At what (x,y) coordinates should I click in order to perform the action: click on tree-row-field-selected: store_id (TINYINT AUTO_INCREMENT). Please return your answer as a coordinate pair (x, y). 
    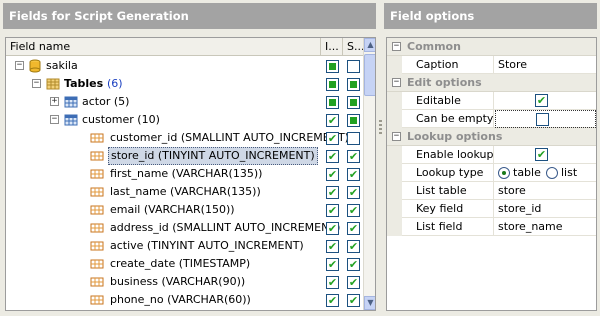
    Looking at the image, I should click on (184, 156).